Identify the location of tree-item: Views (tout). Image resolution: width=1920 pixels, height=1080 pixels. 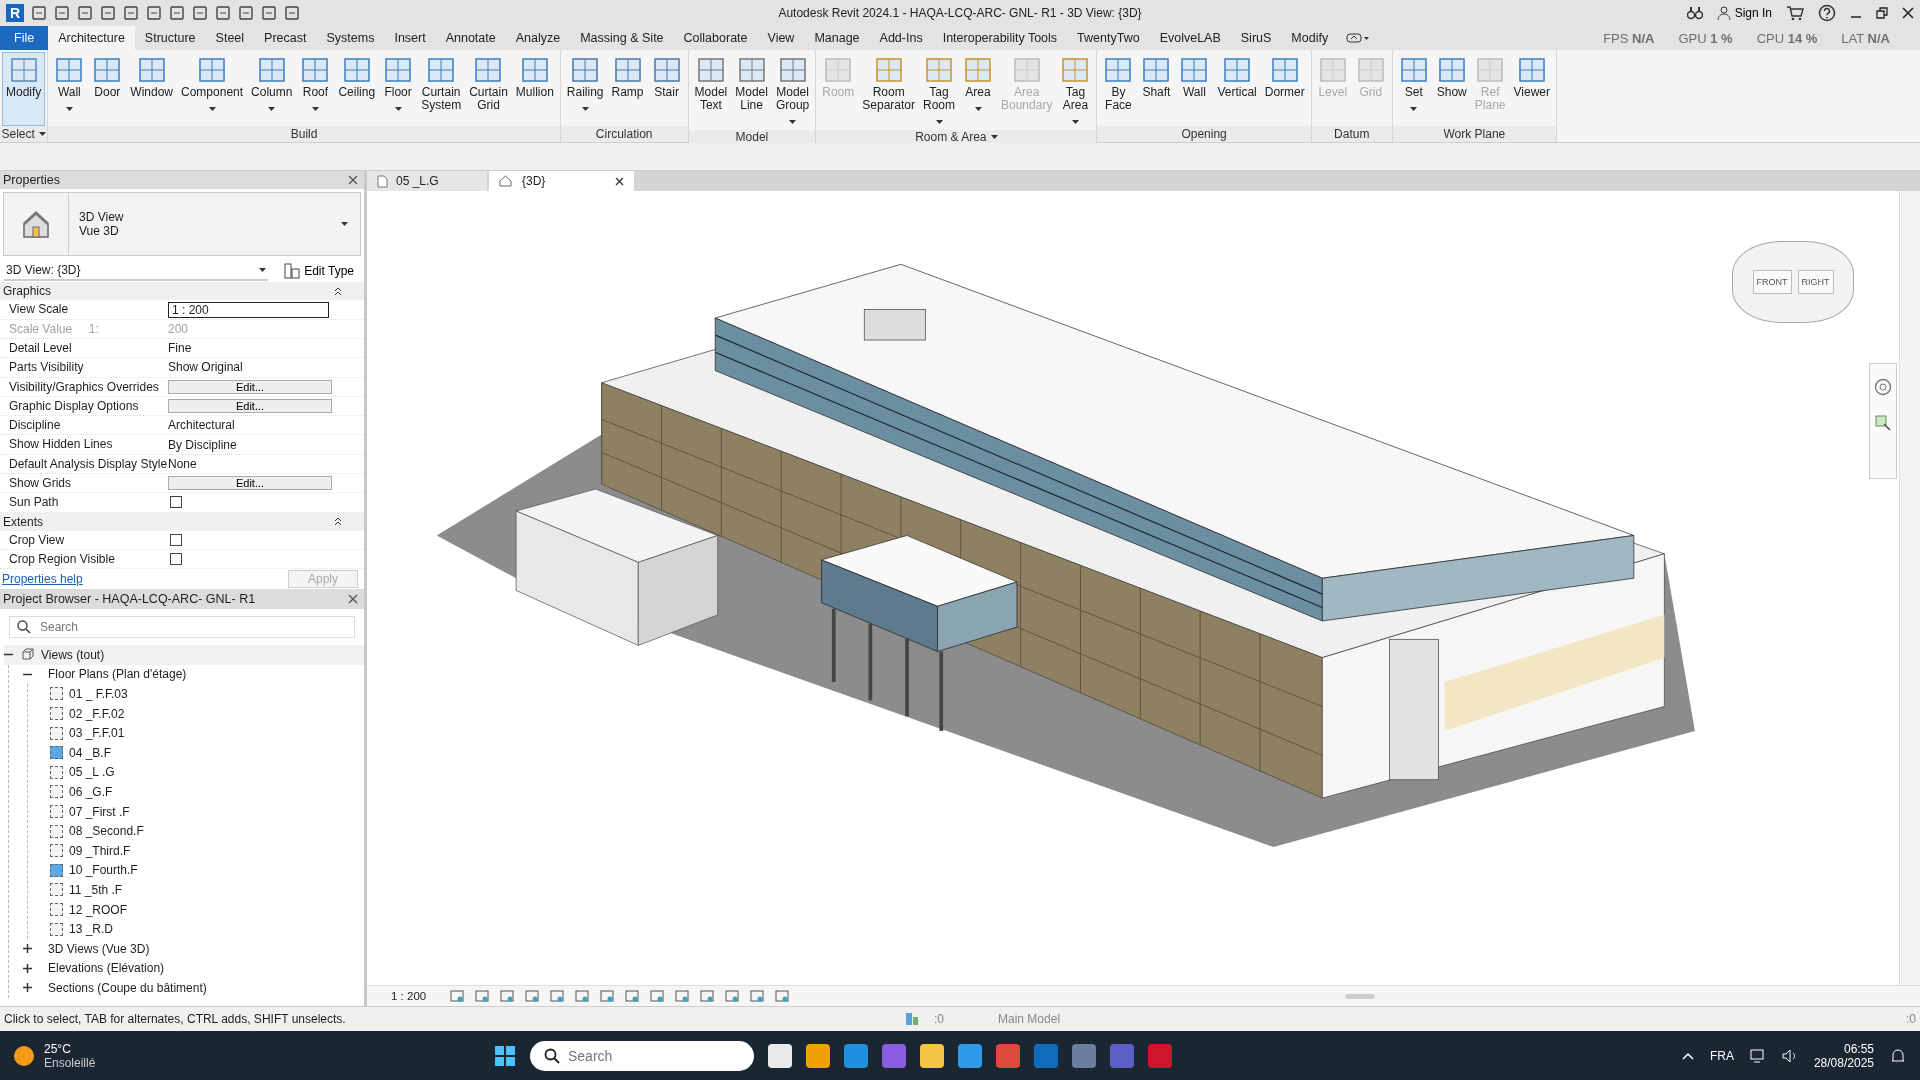
(184, 655).